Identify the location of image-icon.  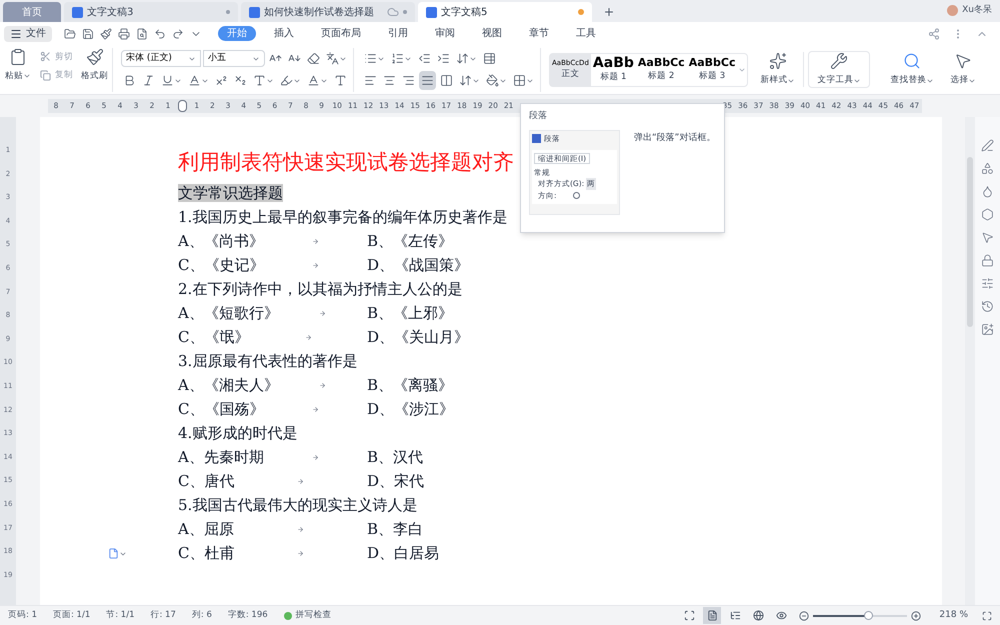
(987, 329).